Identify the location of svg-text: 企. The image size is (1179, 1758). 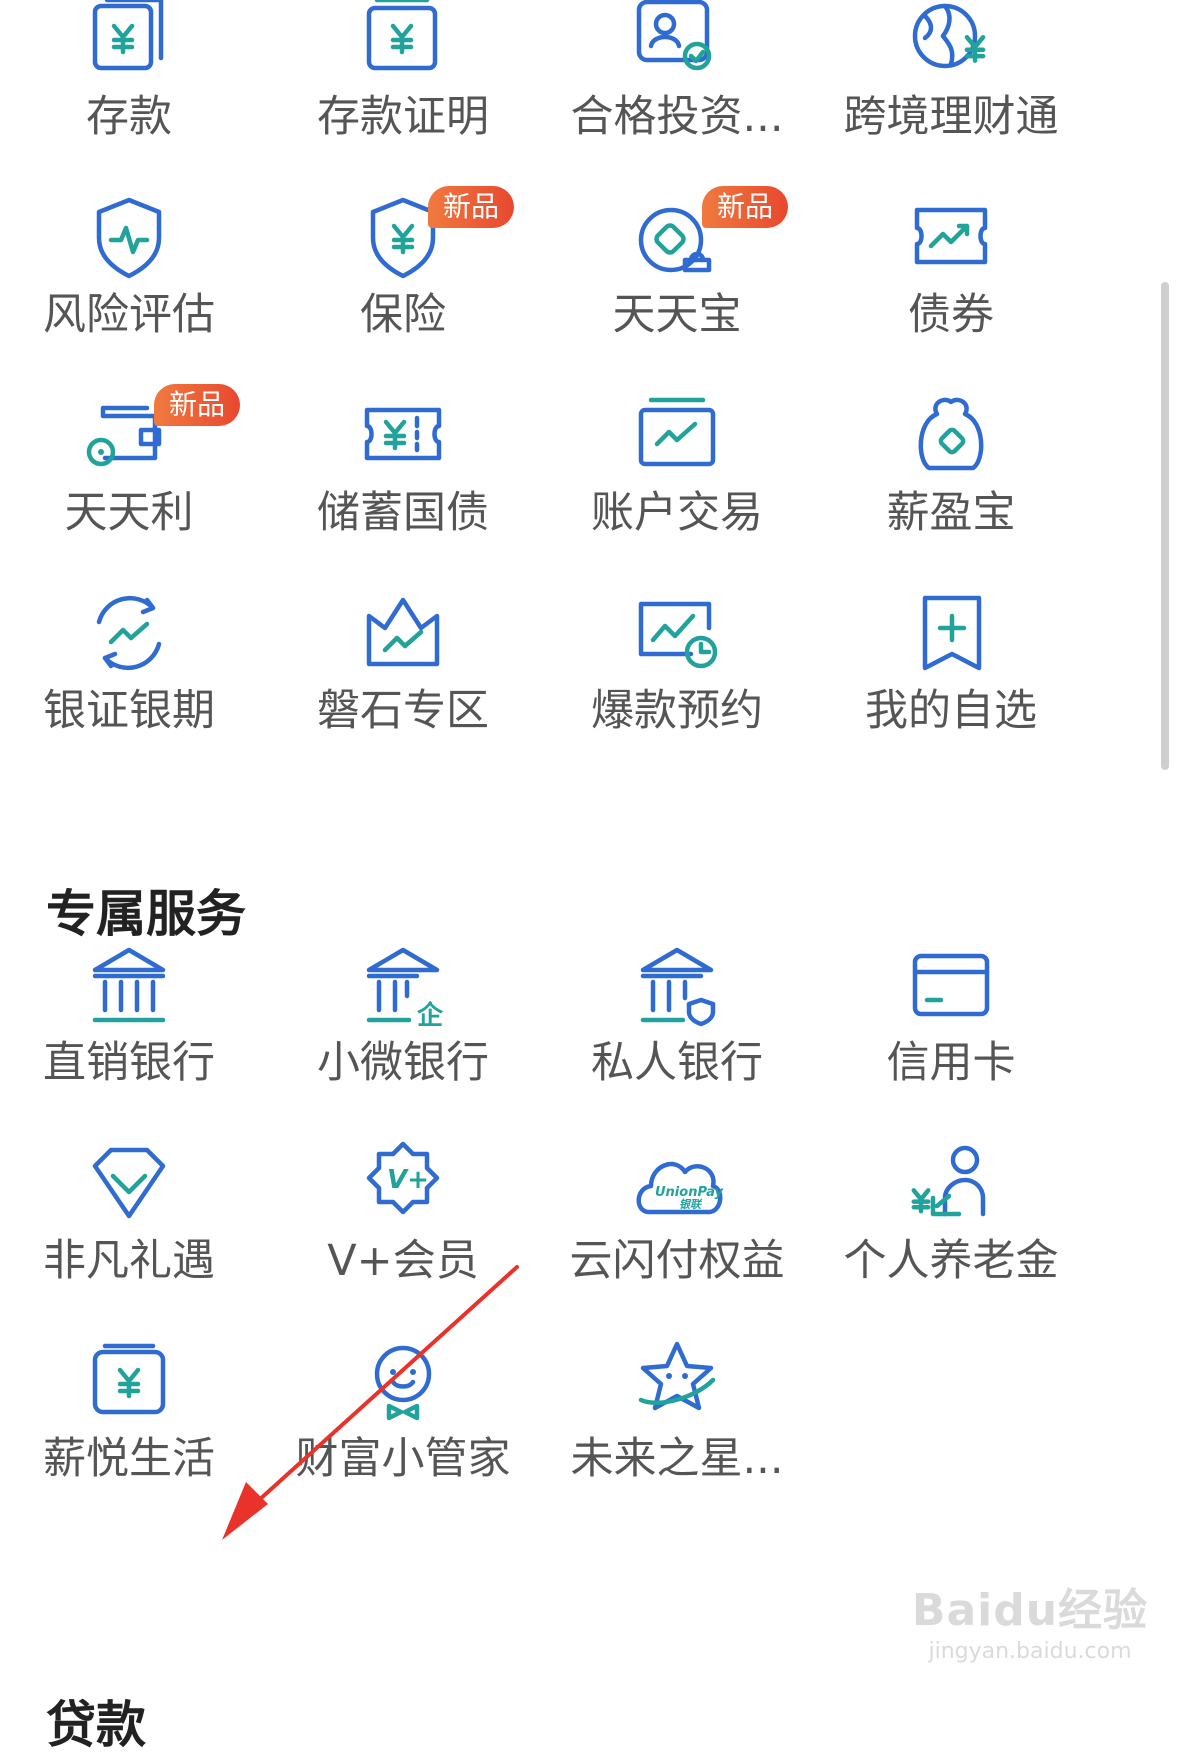
(430, 1015).